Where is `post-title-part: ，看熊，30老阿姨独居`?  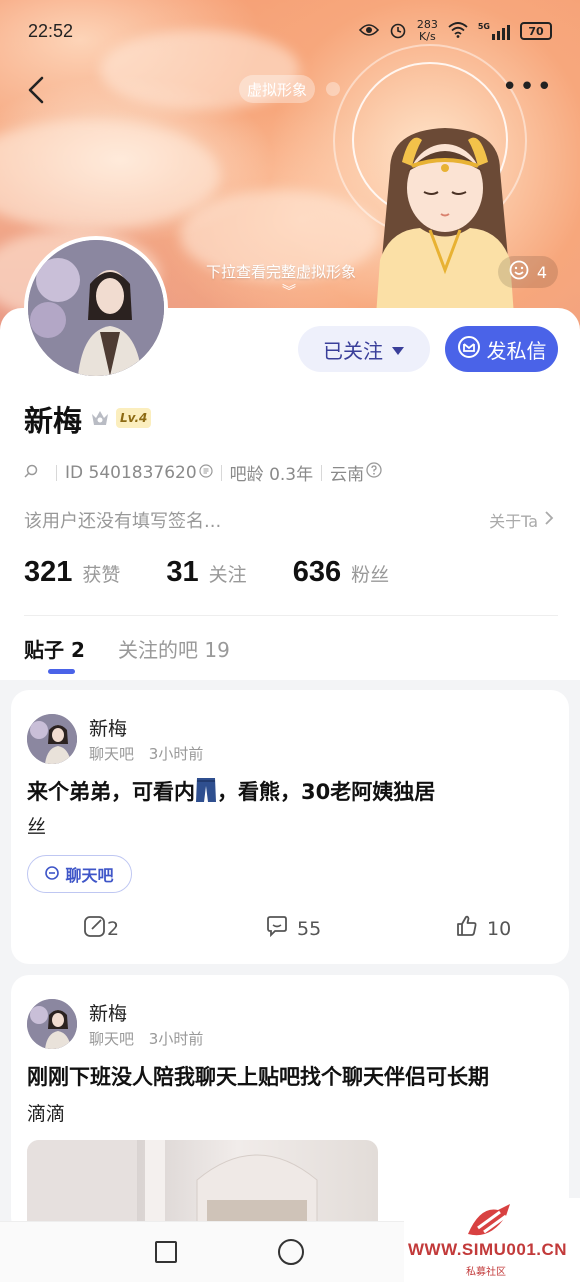 post-title-part: ，看熊，30老阿姨独居 is located at coordinates (326, 792).